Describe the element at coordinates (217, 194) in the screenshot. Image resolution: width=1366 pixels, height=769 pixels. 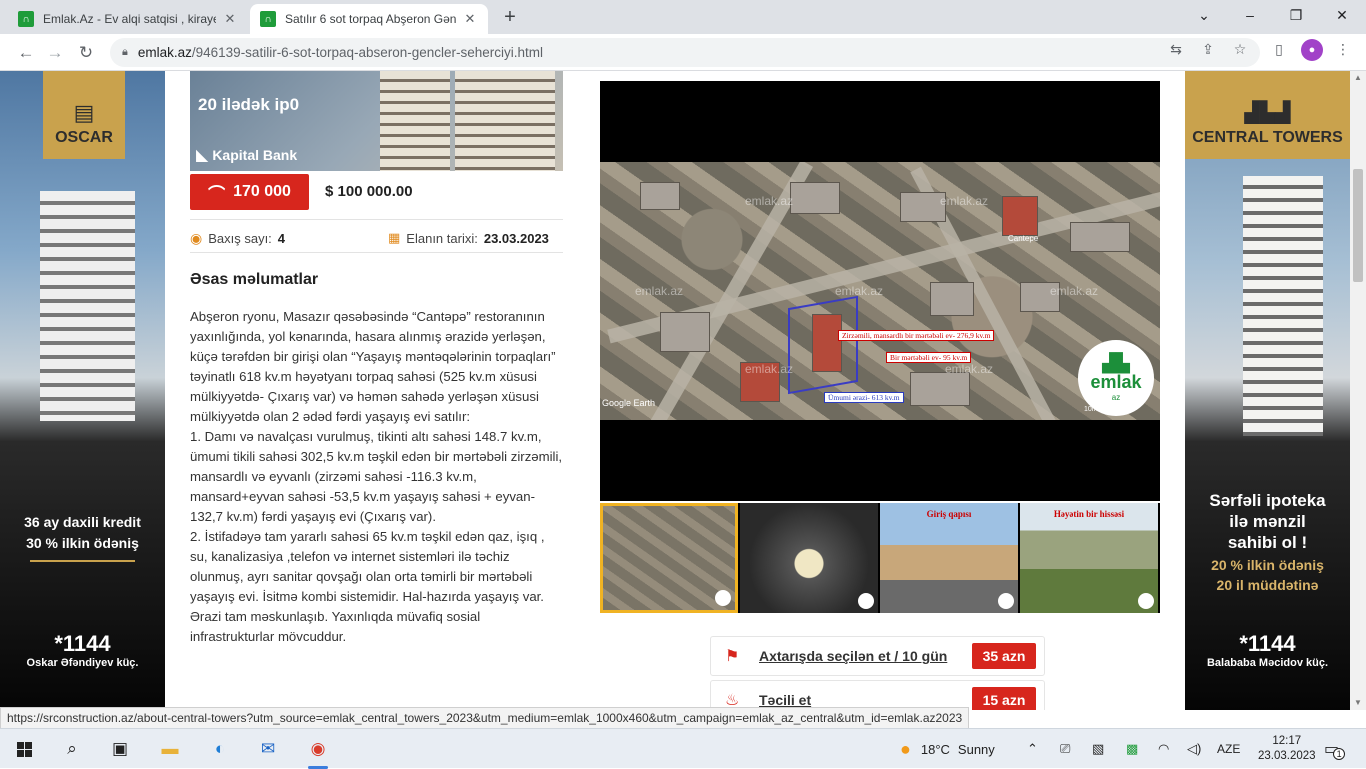
I see `azn-currency-icon: ⌒` at that location.